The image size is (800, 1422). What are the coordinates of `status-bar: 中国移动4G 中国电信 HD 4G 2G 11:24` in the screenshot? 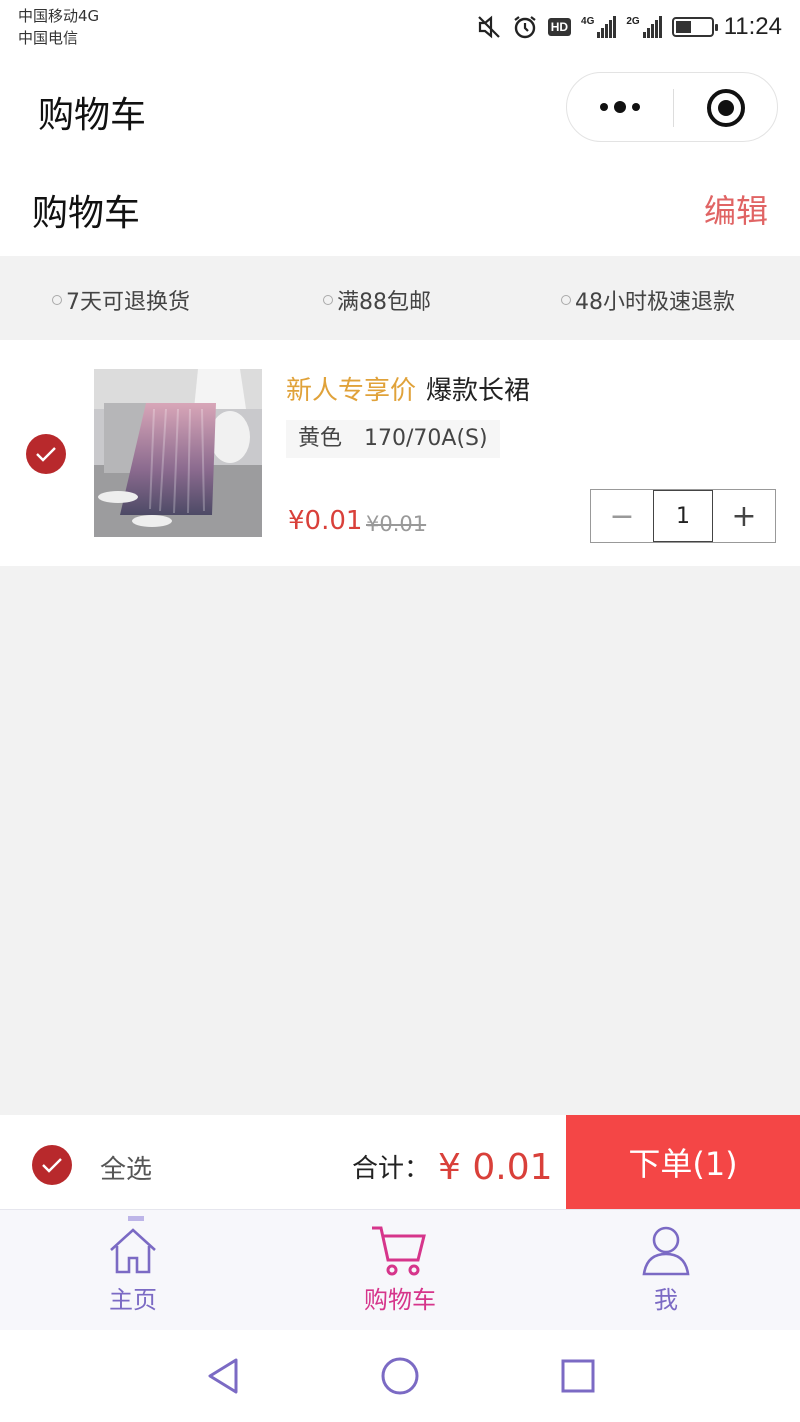 It's located at (400, 28).